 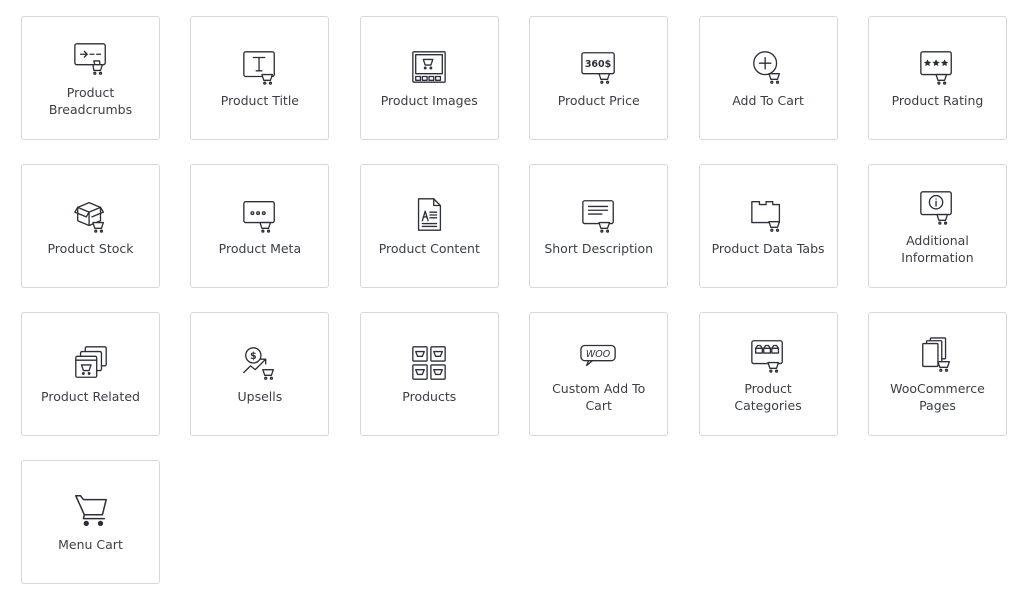 What do you see at coordinates (429, 67) in the screenshot?
I see `images-icon` at bounding box center [429, 67].